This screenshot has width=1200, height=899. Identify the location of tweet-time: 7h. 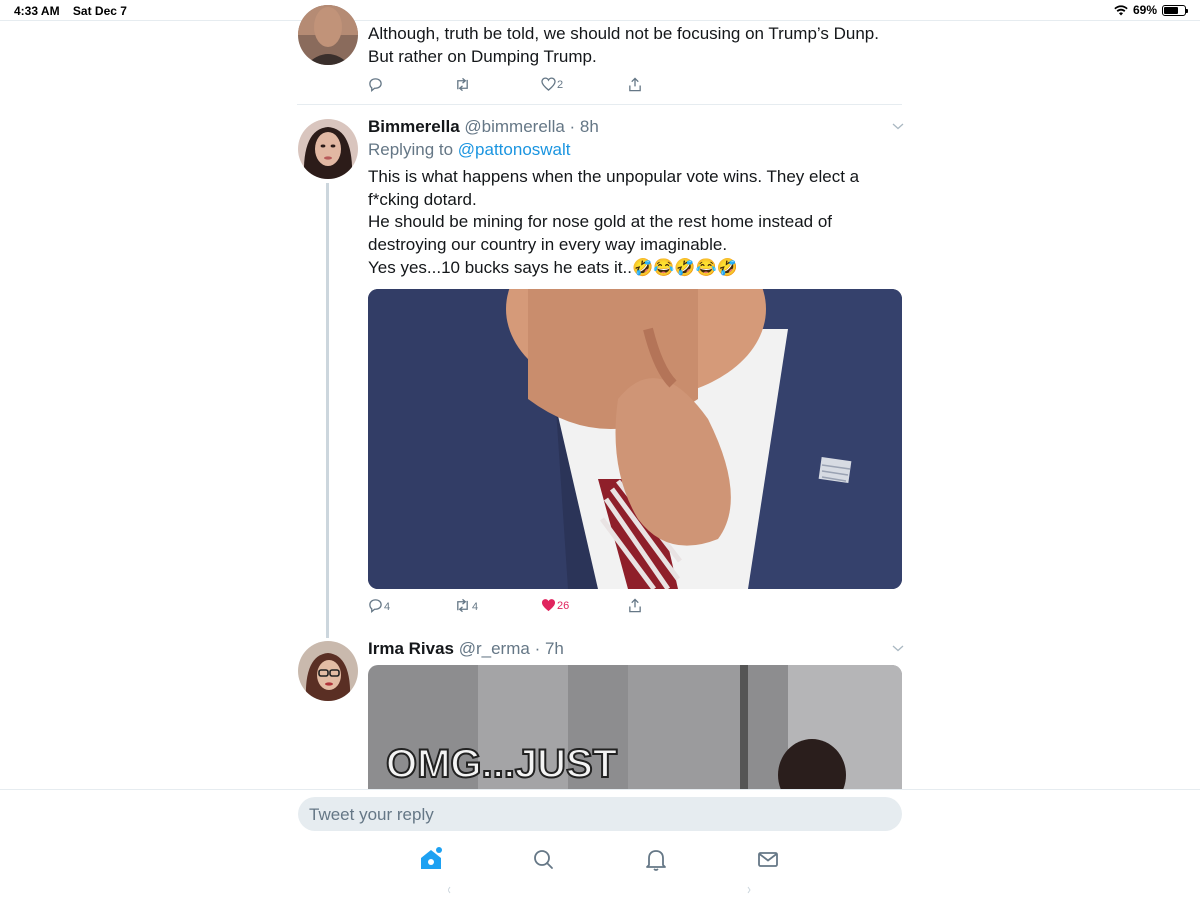
(554, 648).